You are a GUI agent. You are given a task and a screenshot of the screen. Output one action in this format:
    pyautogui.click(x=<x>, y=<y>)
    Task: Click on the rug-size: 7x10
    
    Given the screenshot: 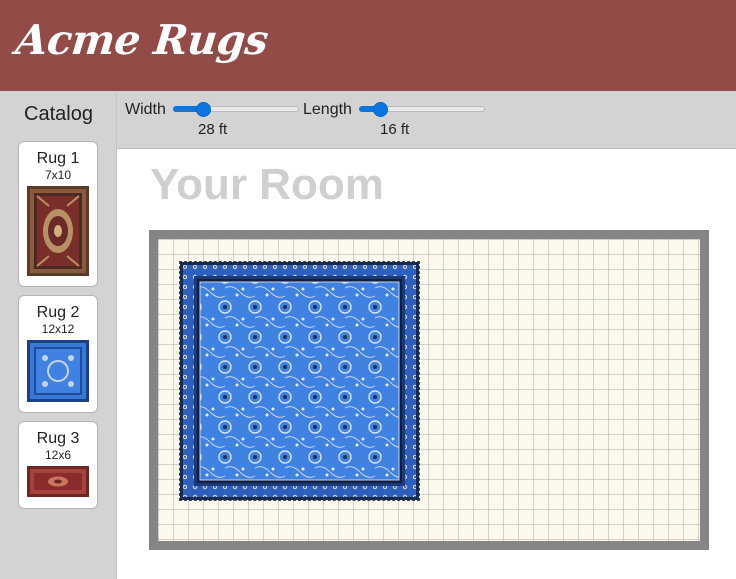 What is the action you would take?
    pyautogui.click(x=58, y=175)
    